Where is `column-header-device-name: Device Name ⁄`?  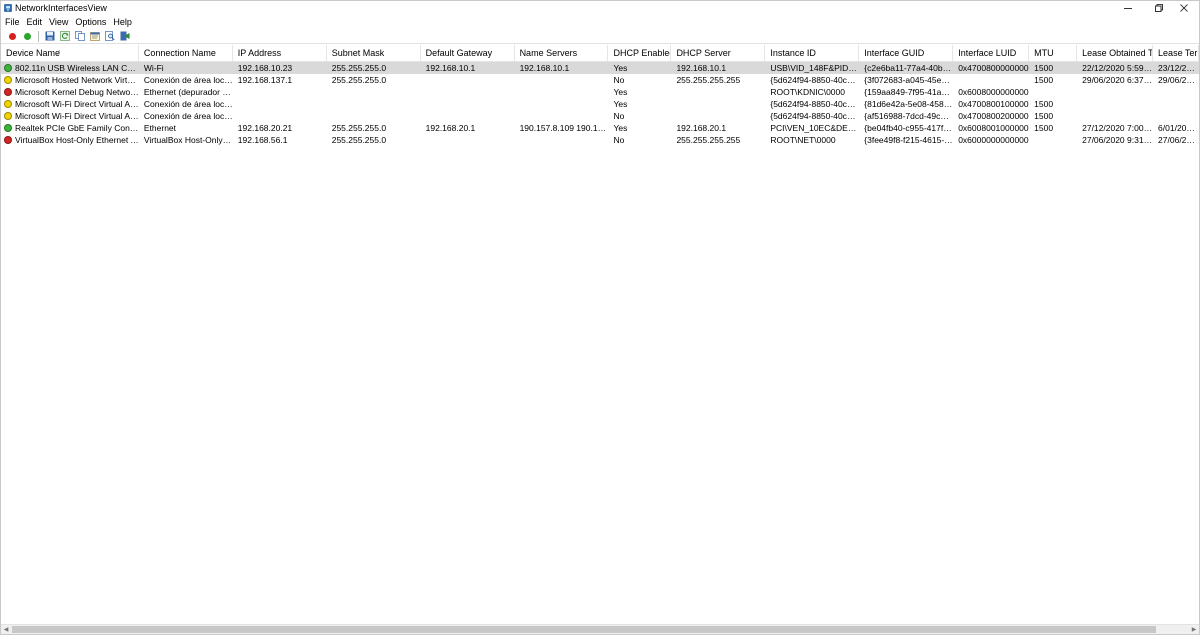
column-header-device-name: Device Name ⁄ is located at coordinates (70, 53).